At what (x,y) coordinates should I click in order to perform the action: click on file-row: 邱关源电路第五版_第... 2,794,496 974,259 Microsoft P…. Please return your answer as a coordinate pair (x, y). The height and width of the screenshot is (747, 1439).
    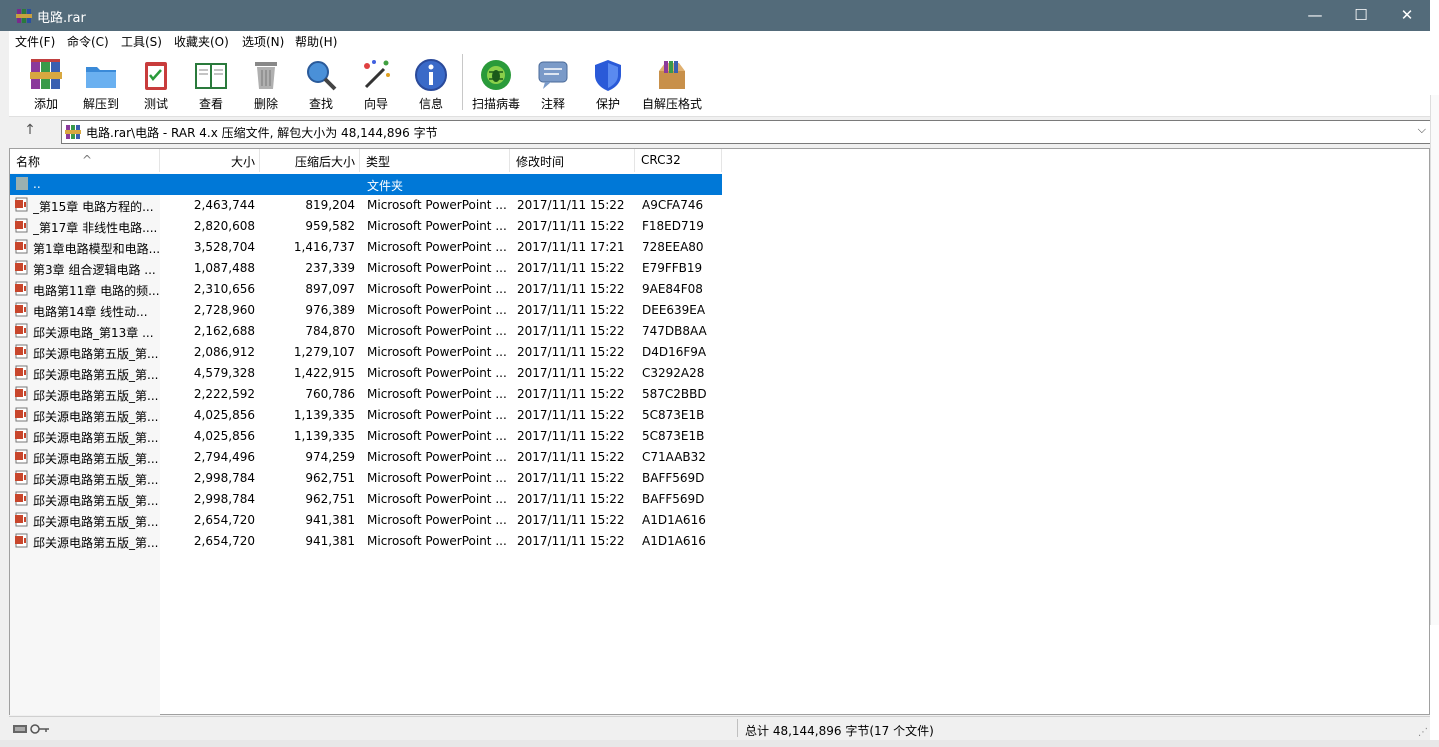
    Looking at the image, I should click on (366, 457).